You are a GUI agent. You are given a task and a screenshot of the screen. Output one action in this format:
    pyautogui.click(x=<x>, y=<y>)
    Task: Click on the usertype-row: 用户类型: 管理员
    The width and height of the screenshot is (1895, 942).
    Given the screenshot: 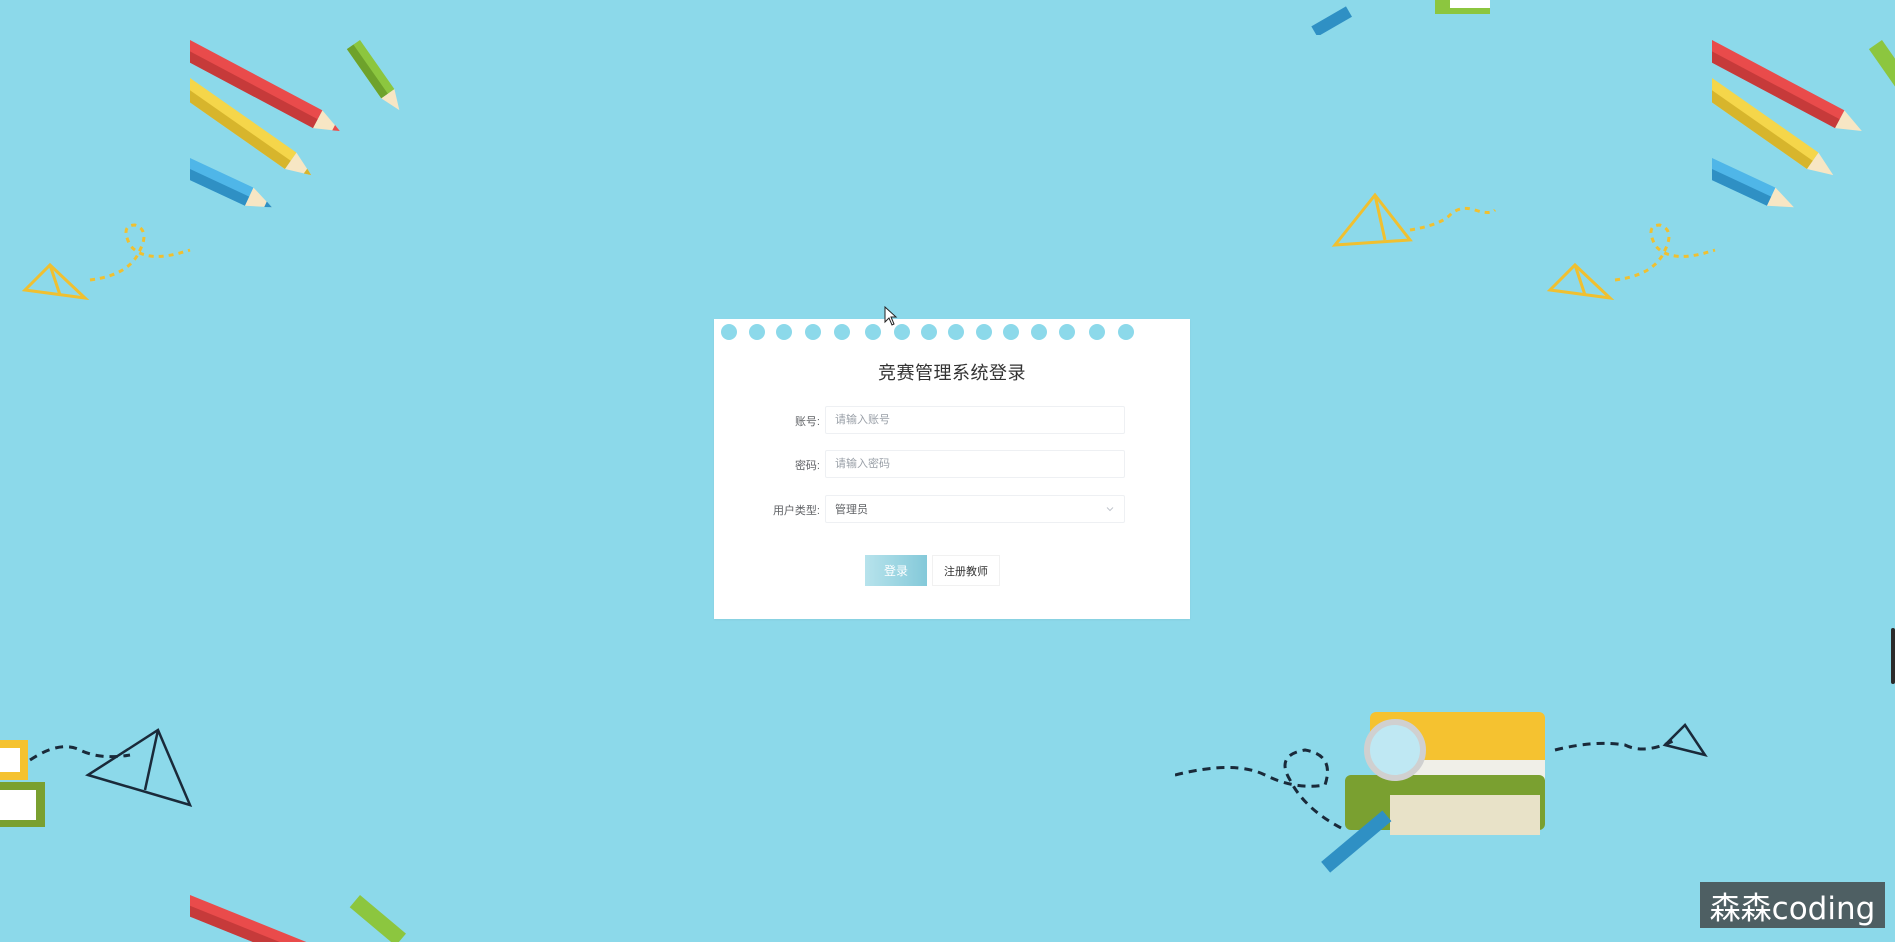 What is the action you would take?
    pyautogui.click(x=952, y=510)
    